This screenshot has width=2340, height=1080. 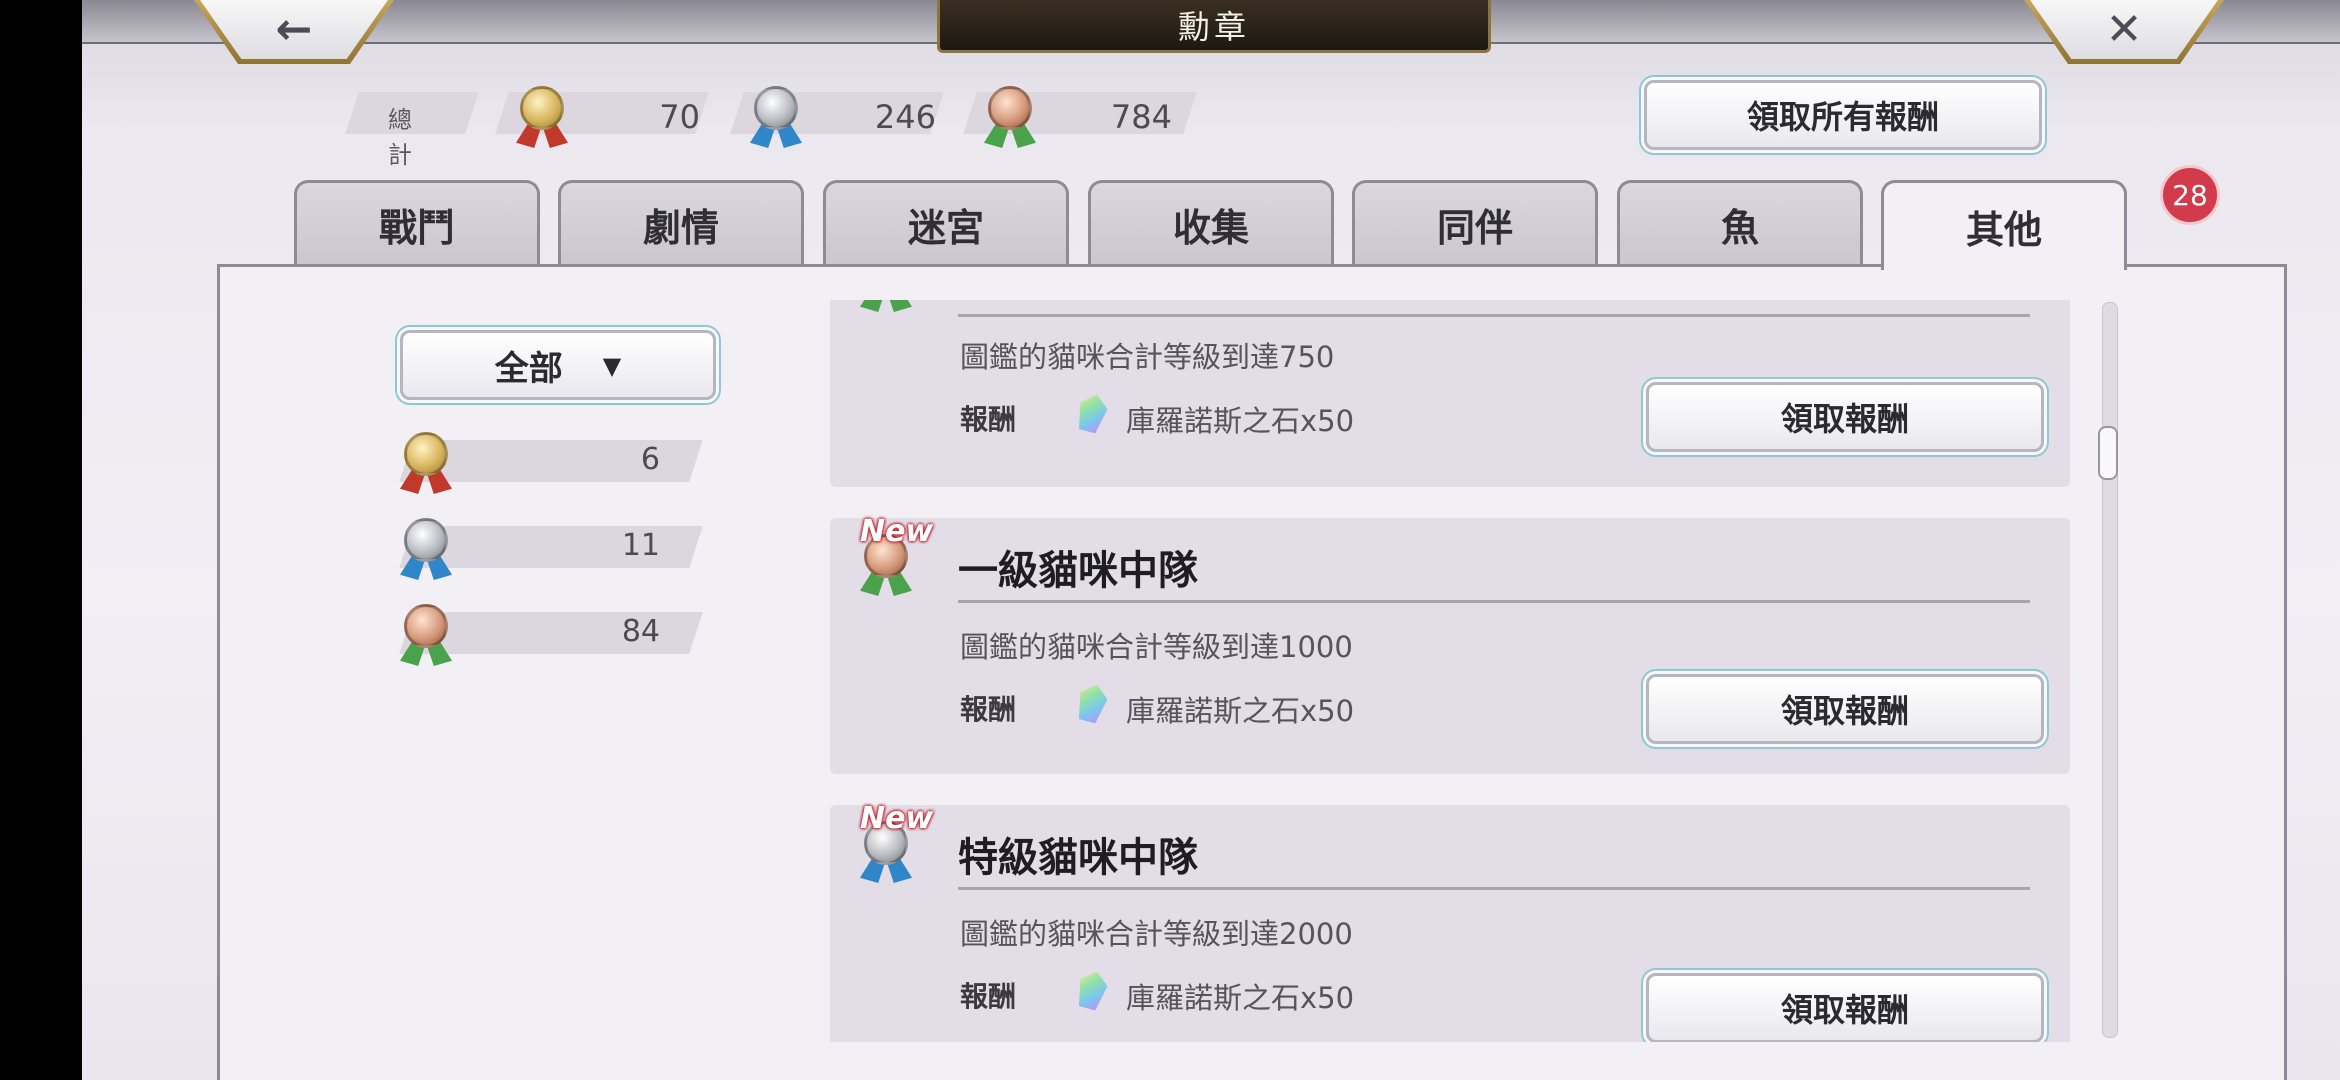 What do you see at coordinates (2190, 195) in the screenshot?
I see `notification-badge: 28` at bounding box center [2190, 195].